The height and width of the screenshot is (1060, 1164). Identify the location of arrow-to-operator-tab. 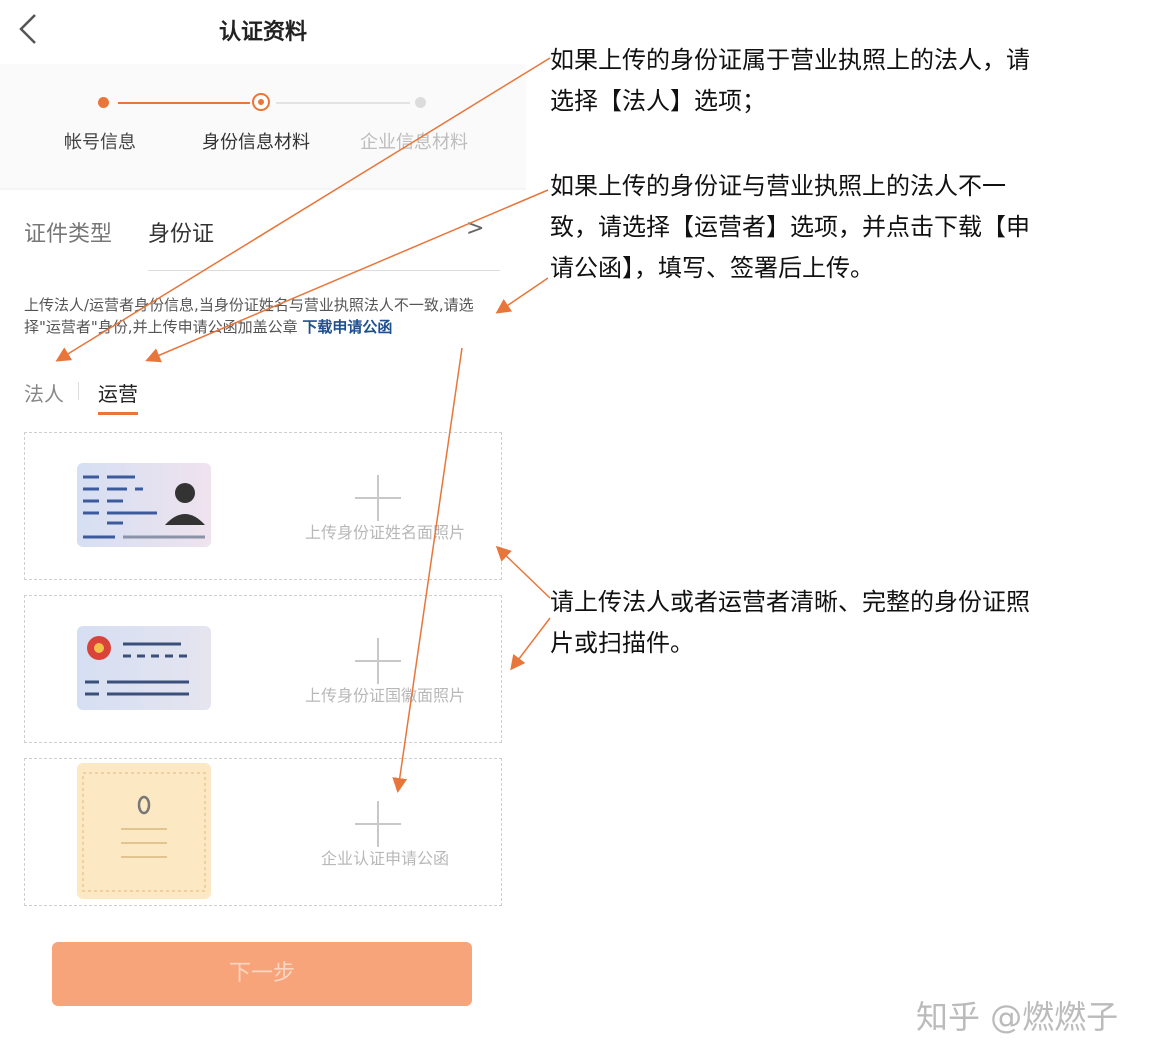
(347, 276).